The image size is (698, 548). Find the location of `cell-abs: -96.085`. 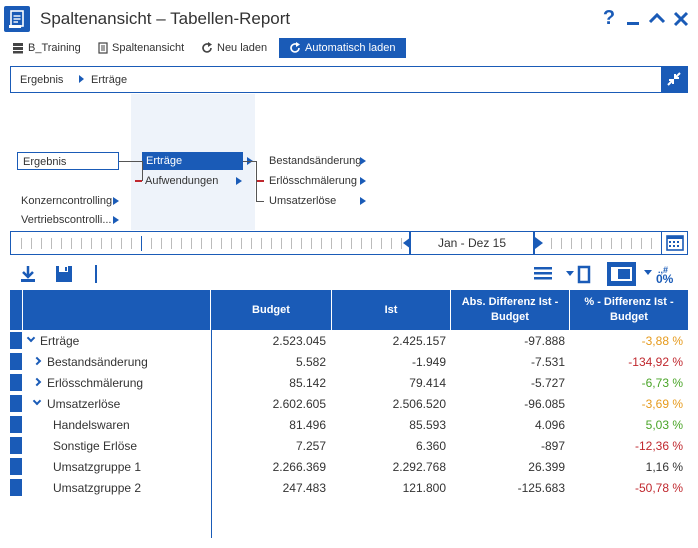

cell-abs: -96.085 is located at coordinates (544, 404).